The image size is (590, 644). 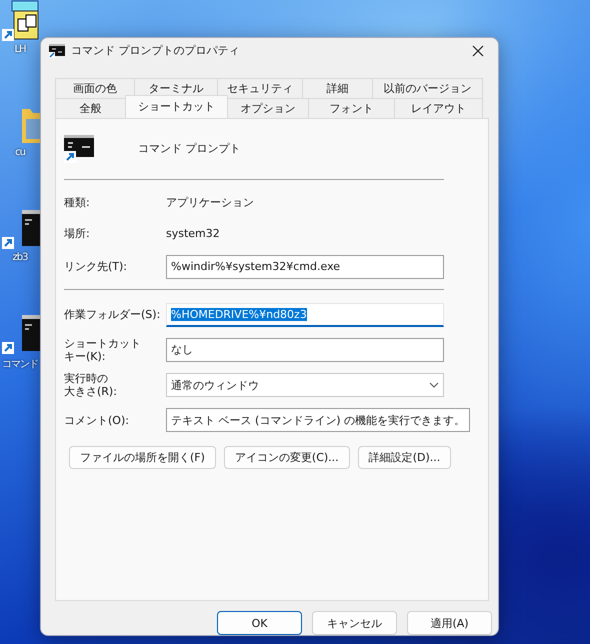 I want to click on dialog-button: キャンセル, so click(x=354, y=623).